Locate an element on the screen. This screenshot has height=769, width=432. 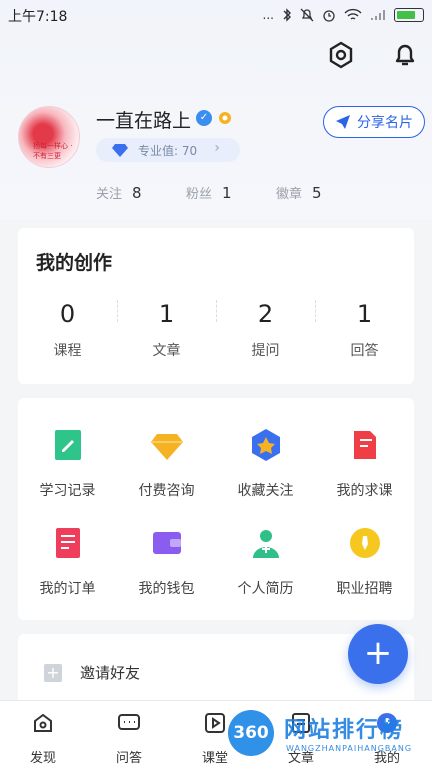
stat-badges-value: 5 is located at coordinates (317, 193).